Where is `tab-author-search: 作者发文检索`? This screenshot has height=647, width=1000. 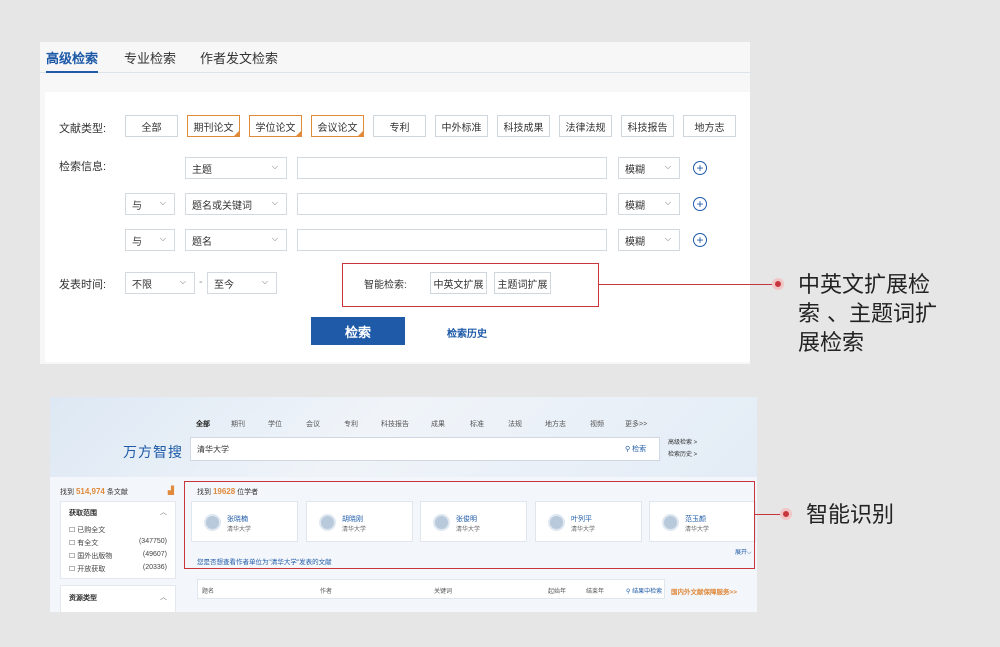 tab-author-search: 作者发文检索 is located at coordinates (239, 57).